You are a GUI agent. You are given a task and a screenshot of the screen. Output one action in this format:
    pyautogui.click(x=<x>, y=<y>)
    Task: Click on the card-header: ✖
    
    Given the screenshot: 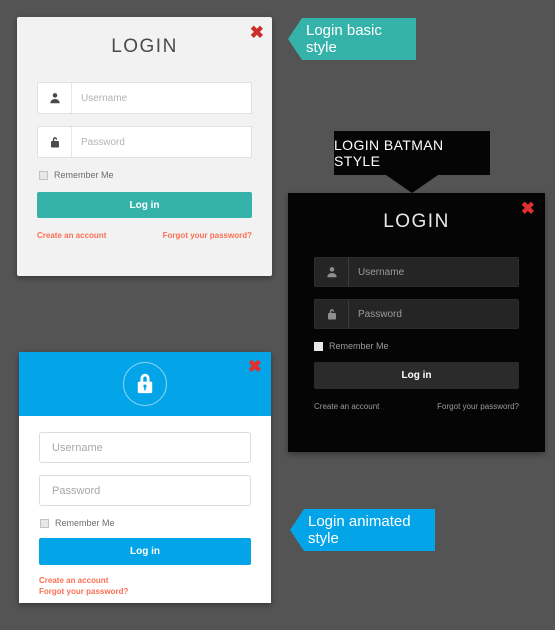 What is the action you would take?
    pyautogui.click(x=145, y=384)
    